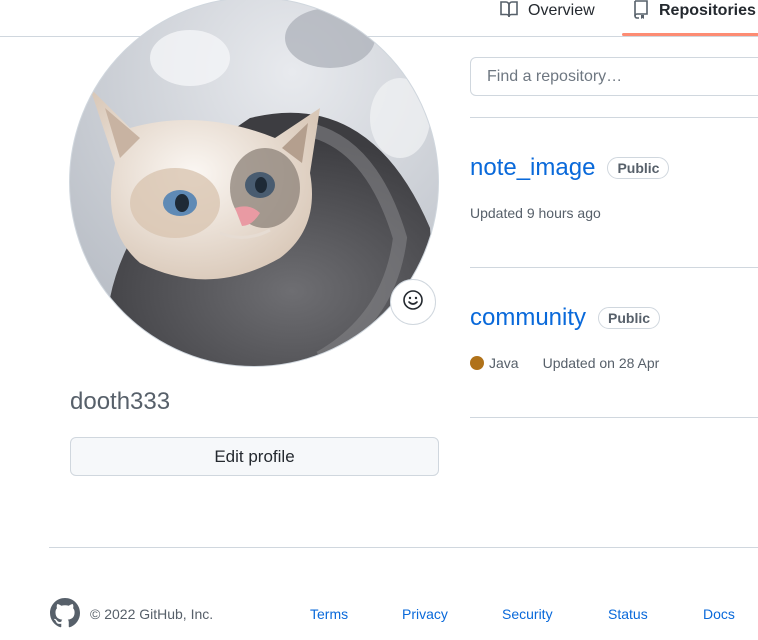 The height and width of the screenshot is (640, 758). What do you see at coordinates (152, 614) in the screenshot?
I see `footer-copyright: © 2022 GitHub, Inc.` at bounding box center [152, 614].